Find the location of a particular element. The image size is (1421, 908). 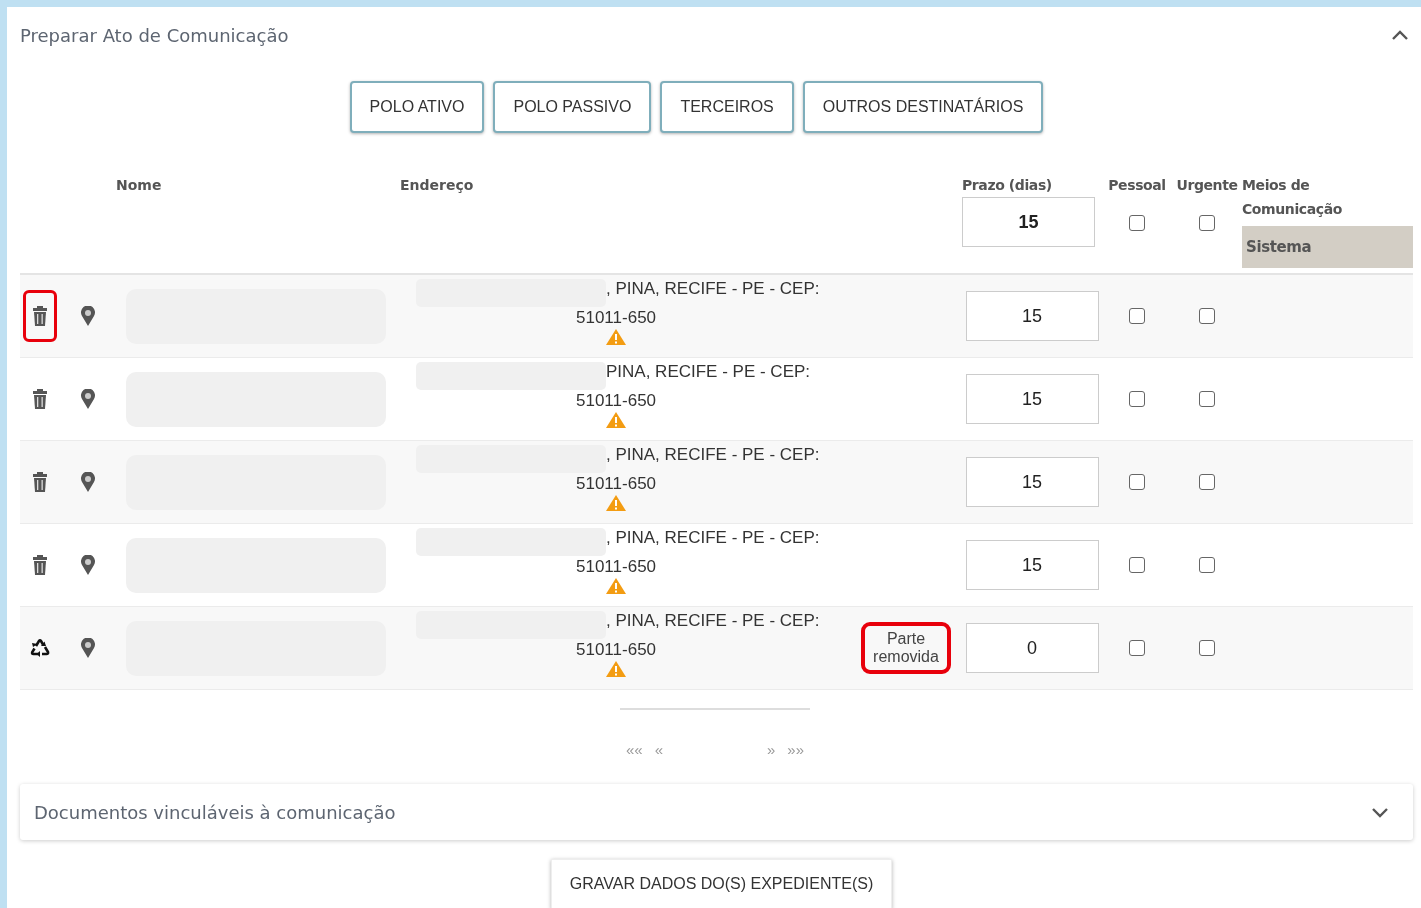

status-label: Parte removida is located at coordinates (906, 648).